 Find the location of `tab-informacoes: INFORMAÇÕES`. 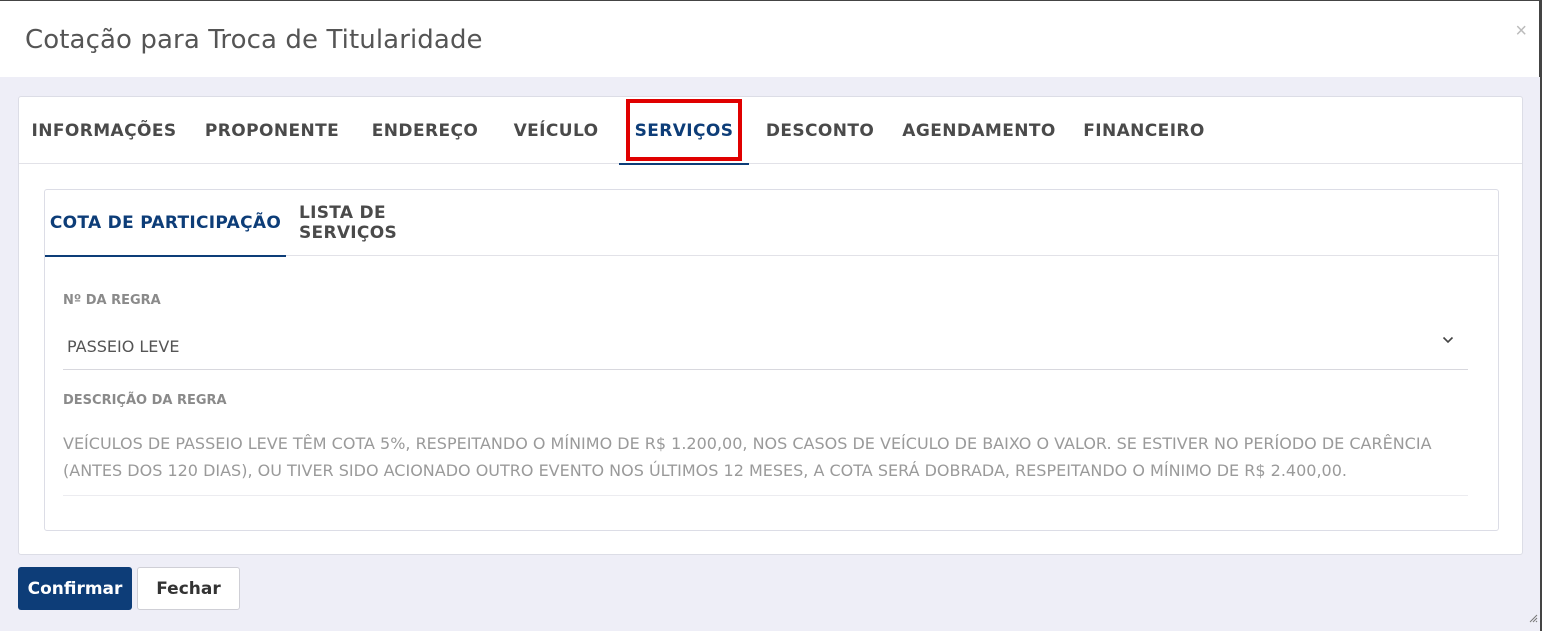

tab-informacoes: INFORMAÇÕES is located at coordinates (104, 130).